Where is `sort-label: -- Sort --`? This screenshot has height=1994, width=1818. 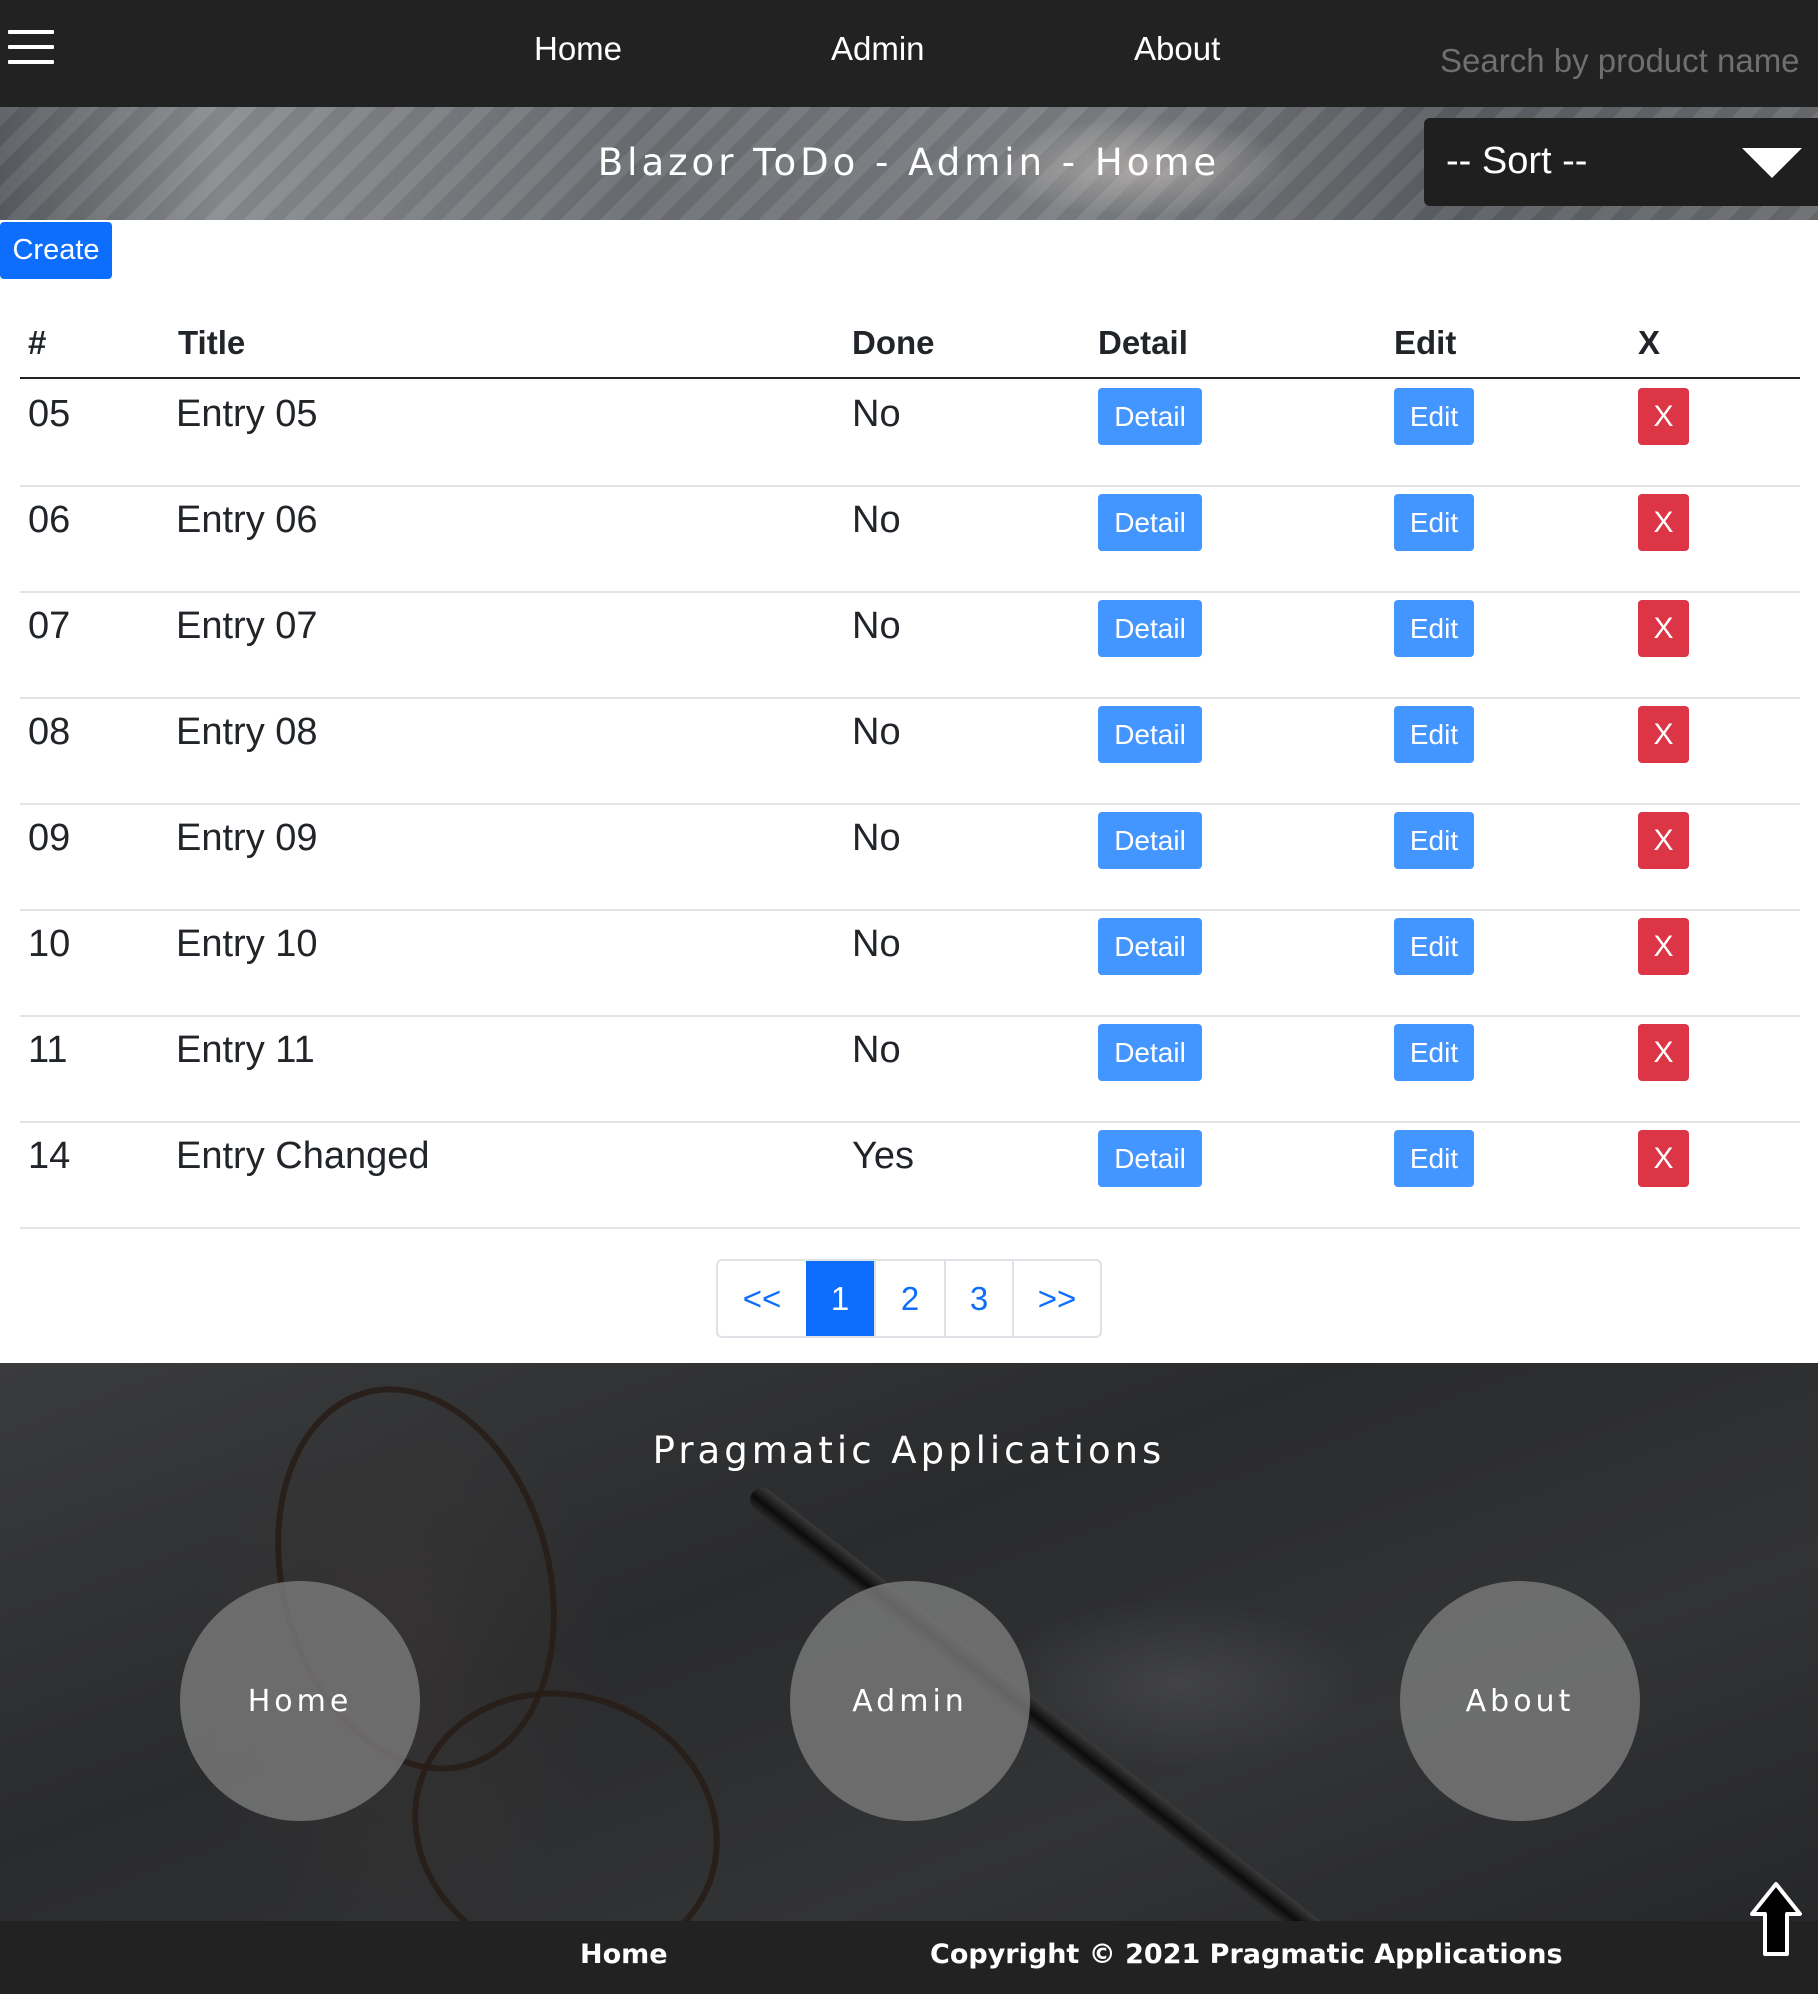
sort-label: -- Sort -- is located at coordinates (1517, 161).